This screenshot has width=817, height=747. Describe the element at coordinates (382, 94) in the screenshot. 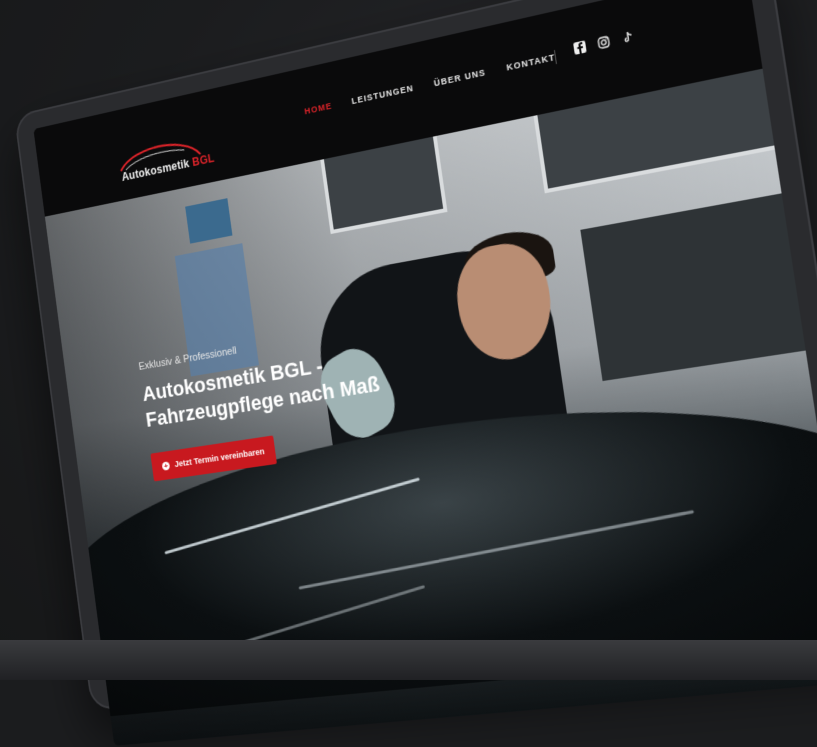

I see `nav-item-leistungen: LEISTUNGEN` at that location.